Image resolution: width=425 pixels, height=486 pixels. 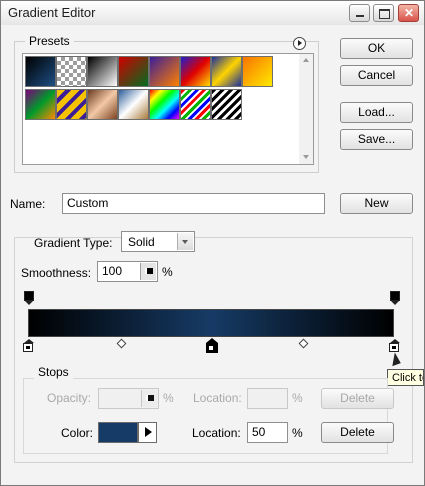 I want to click on color-delete-button: Delete, so click(x=357, y=432).